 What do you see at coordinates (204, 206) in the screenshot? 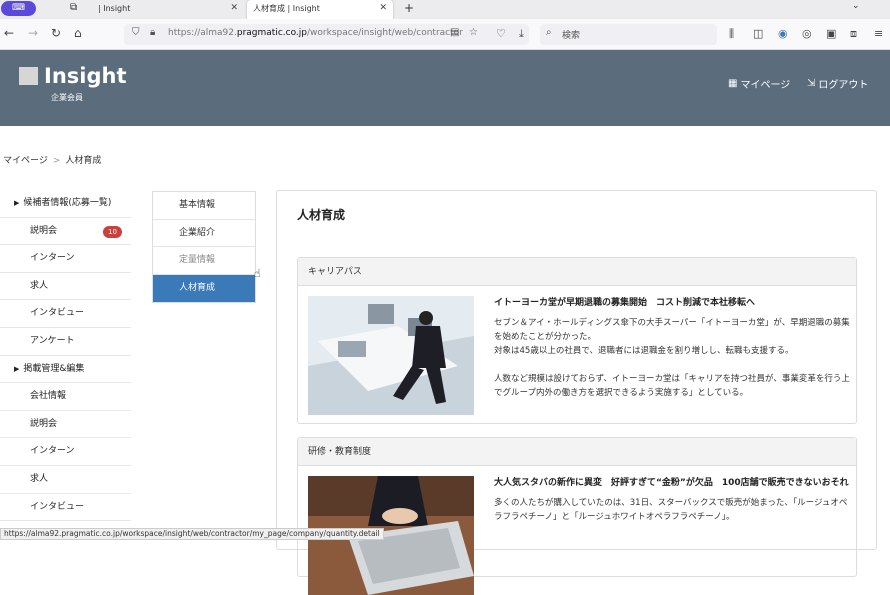
I see `subnav-basic-info: 基本情報` at bounding box center [204, 206].